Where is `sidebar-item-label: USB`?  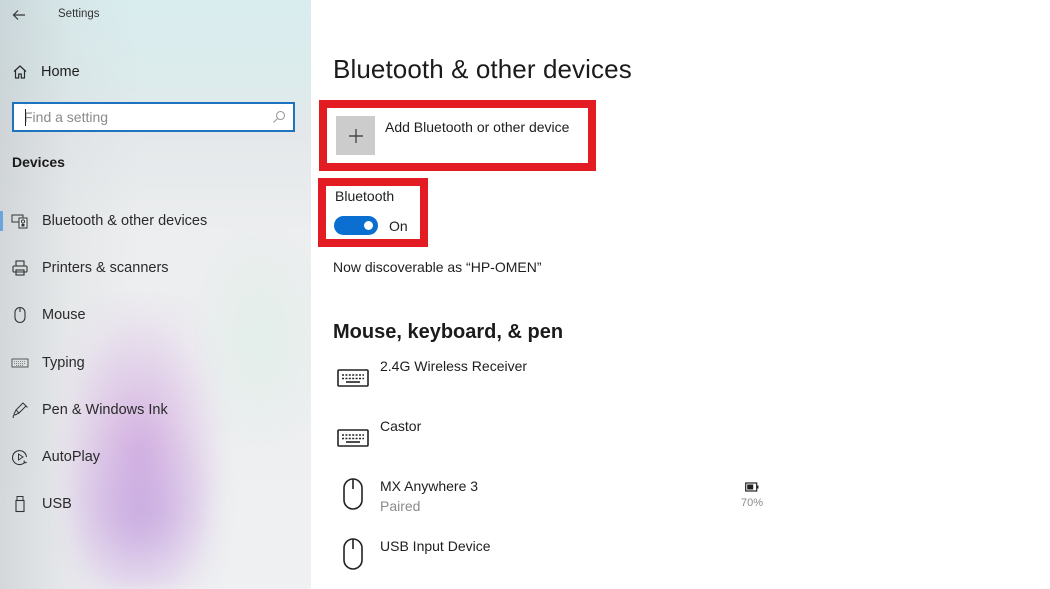
sidebar-item-label: USB is located at coordinates (57, 504).